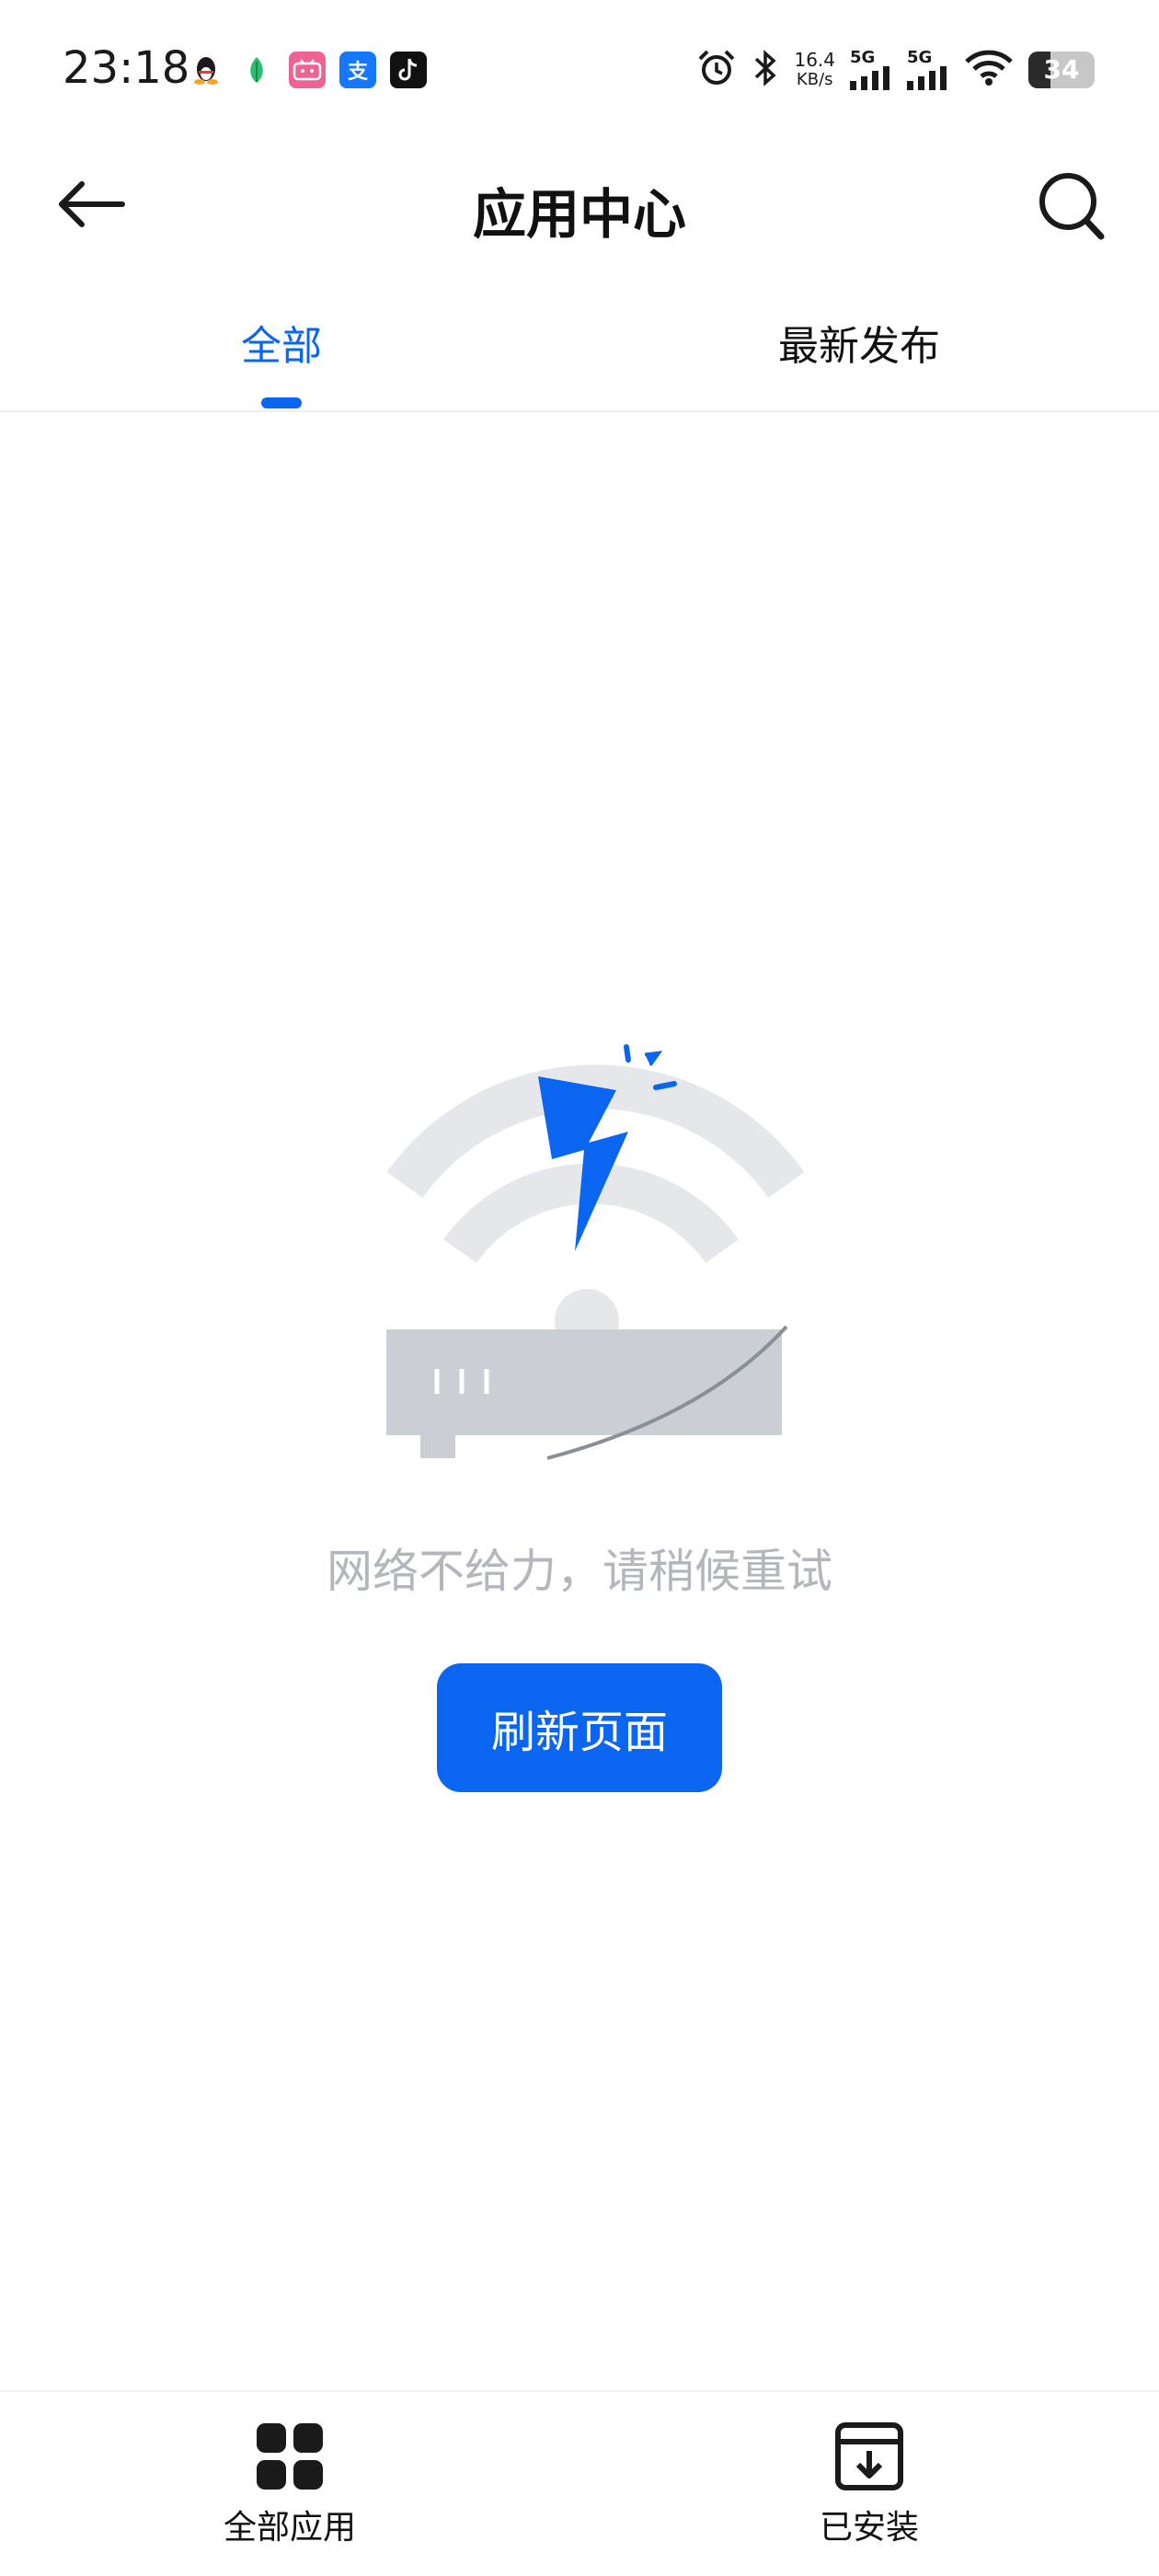 The width and height of the screenshot is (1159, 2576). I want to click on network-error-illustration, so click(595, 1252).